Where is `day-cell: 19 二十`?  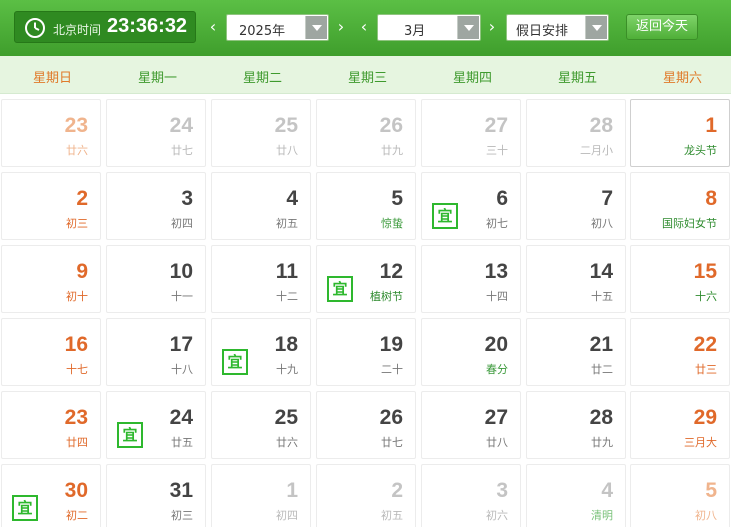 day-cell: 19 二十 is located at coordinates (366, 352).